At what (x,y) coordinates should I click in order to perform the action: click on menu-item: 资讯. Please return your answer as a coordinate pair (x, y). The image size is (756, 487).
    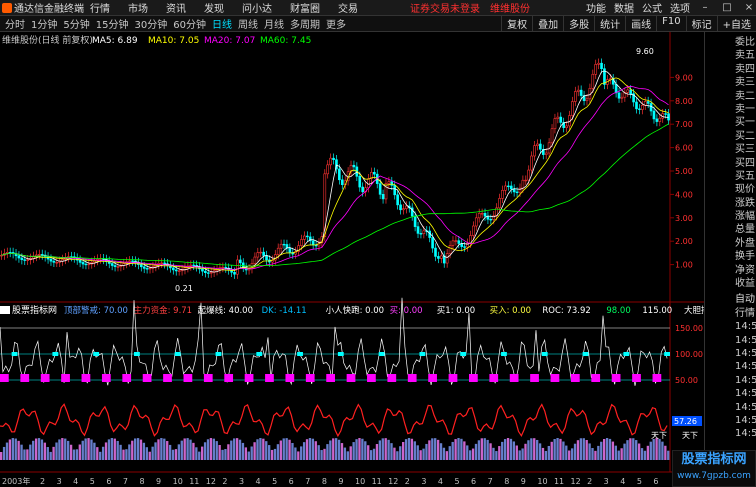
    Looking at the image, I should click on (176, 7).